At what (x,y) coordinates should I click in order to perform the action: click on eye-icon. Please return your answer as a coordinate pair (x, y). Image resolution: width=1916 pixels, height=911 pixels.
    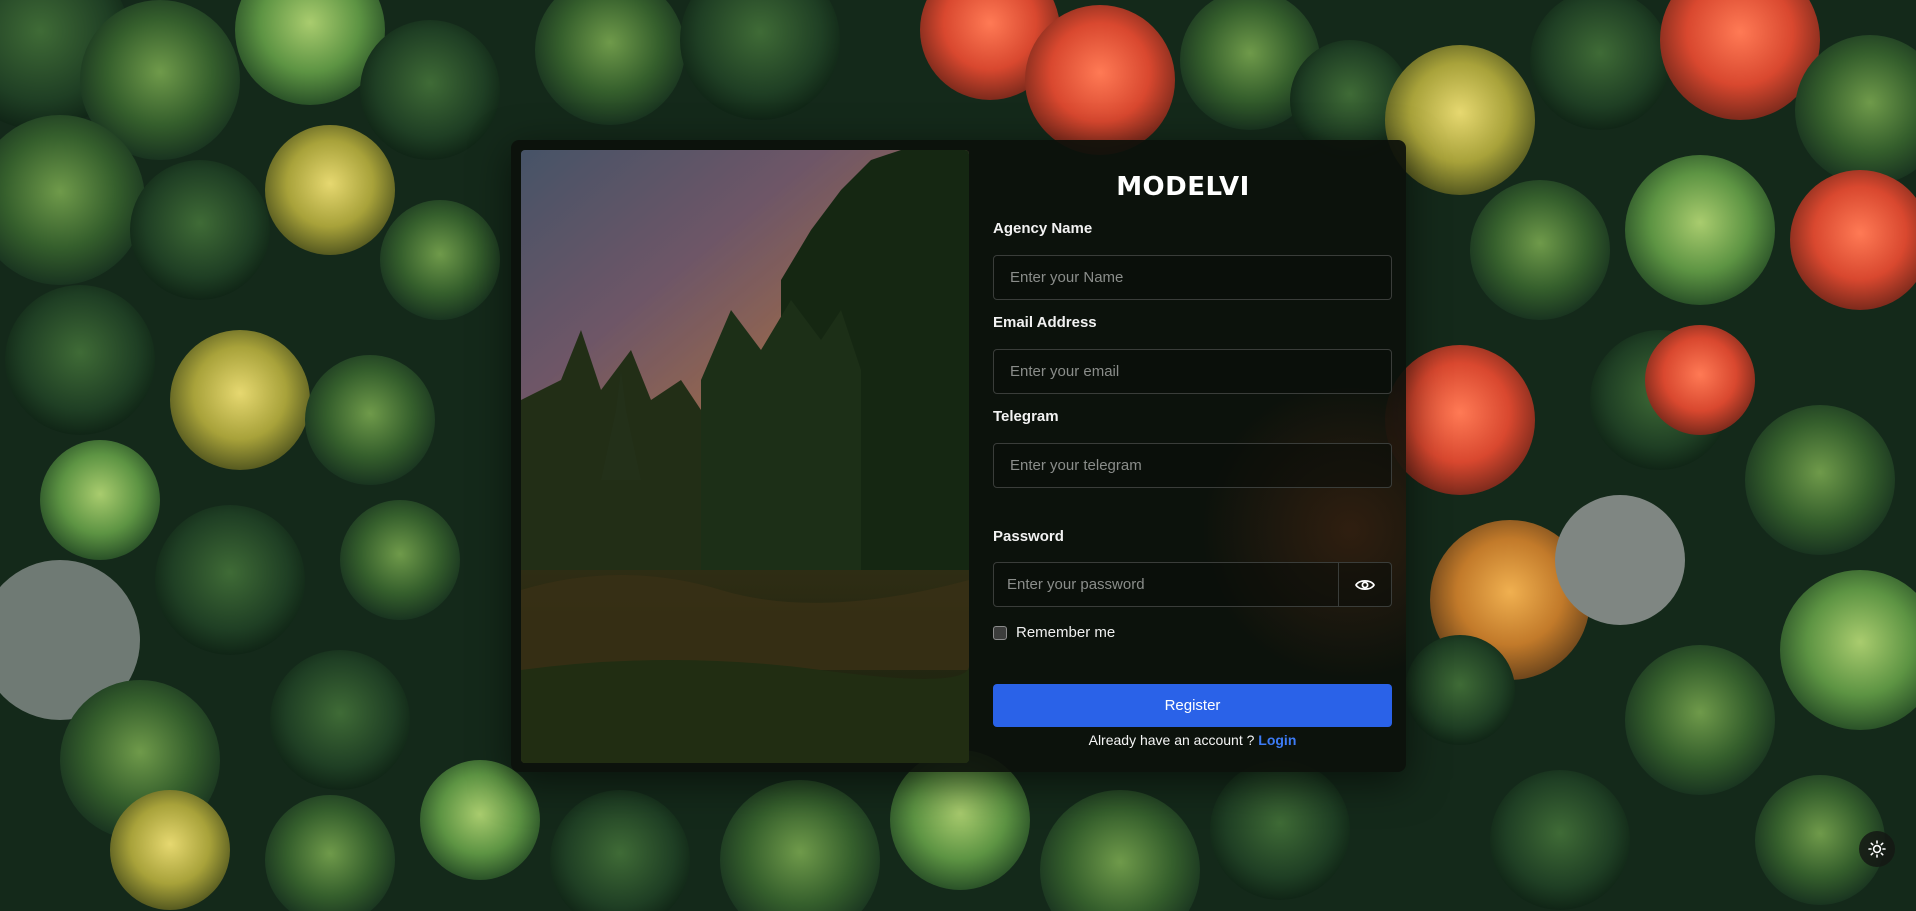
    Looking at the image, I should click on (1365, 584).